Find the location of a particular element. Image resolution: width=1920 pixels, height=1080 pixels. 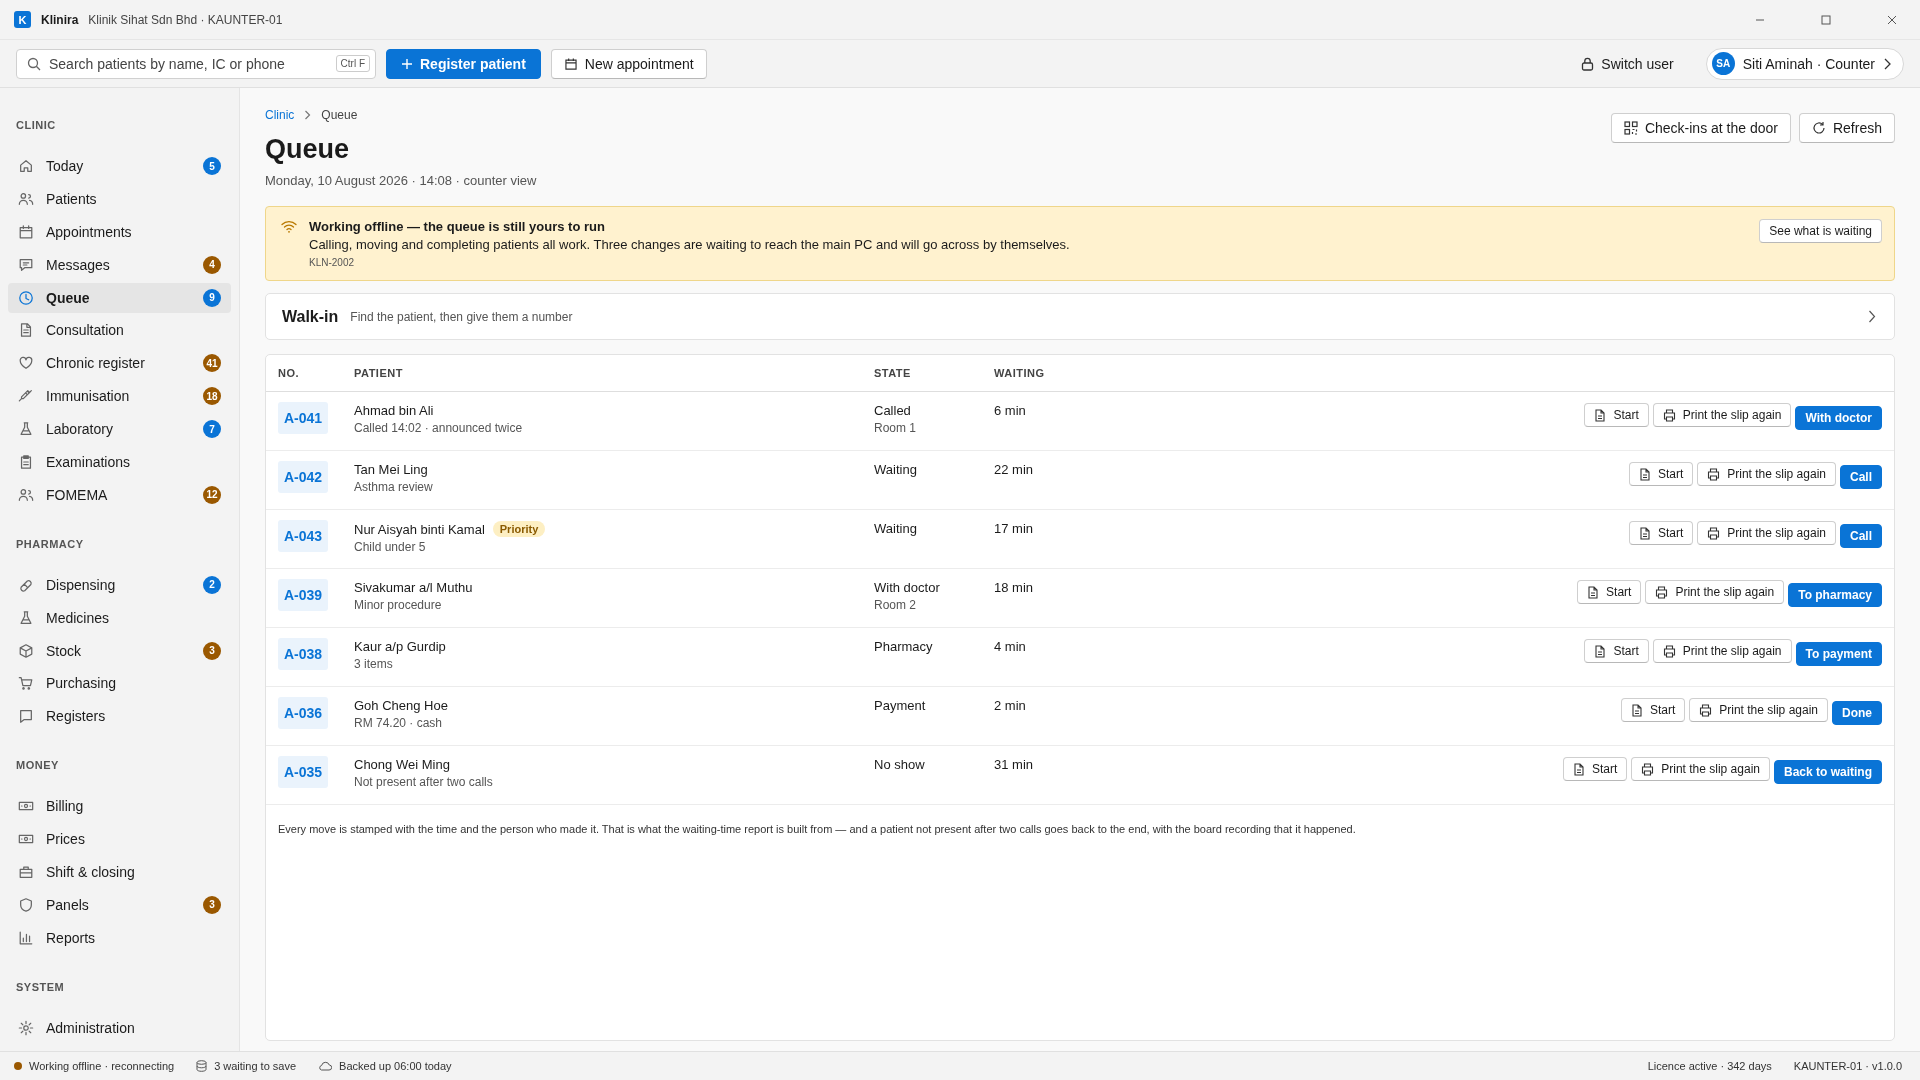

sidebar-item: Dispensing 2 is located at coordinates (119, 584).